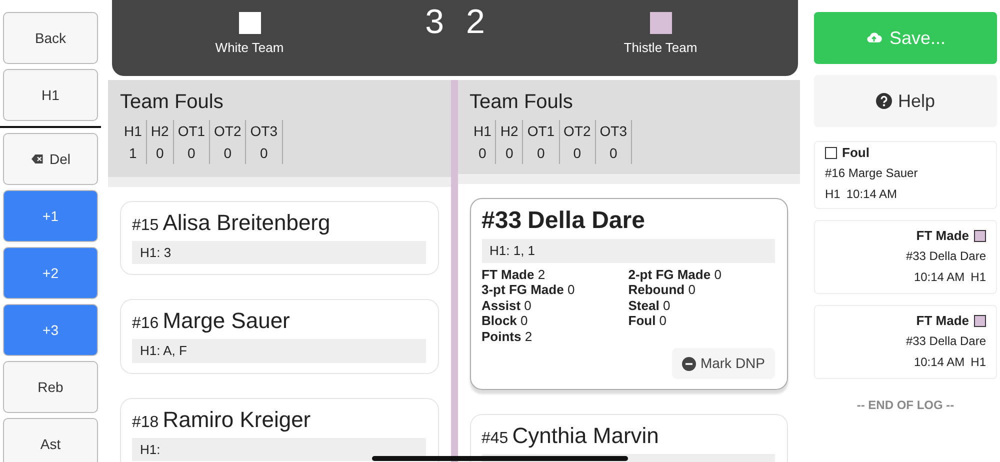 This screenshot has height=462, width=1000. I want to click on nav-button: H1, so click(50, 95).